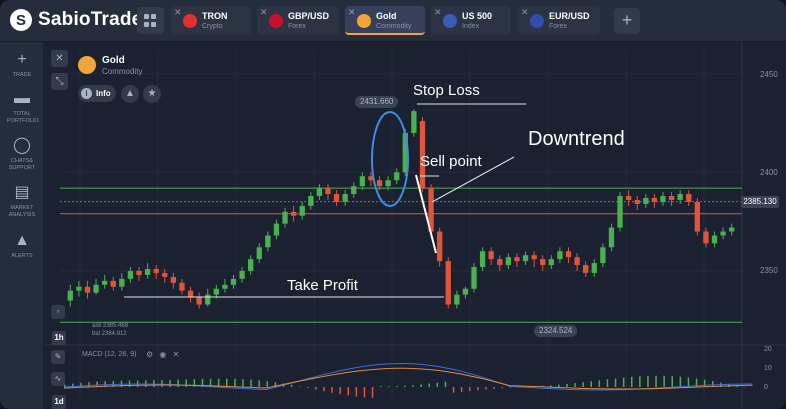 This screenshot has height=409, width=786. I want to click on pencil-icon: ✎, so click(58, 357).